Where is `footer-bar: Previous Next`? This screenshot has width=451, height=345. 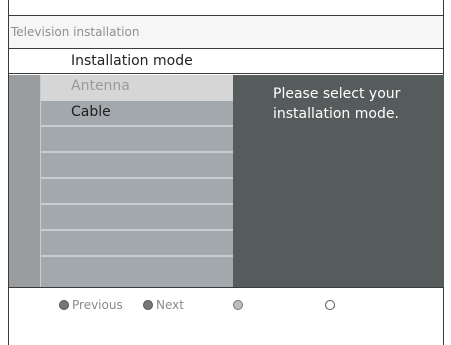 footer-bar: Previous Next is located at coordinates (226, 305).